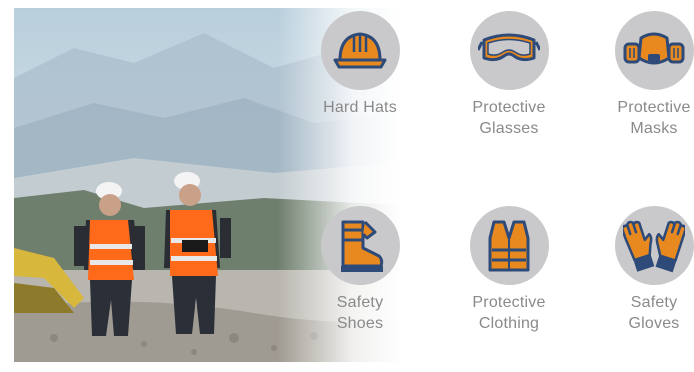 The width and height of the screenshot is (694, 372). I want to click on ppe-item-protective-masks: Protective Masks, so click(644, 75).